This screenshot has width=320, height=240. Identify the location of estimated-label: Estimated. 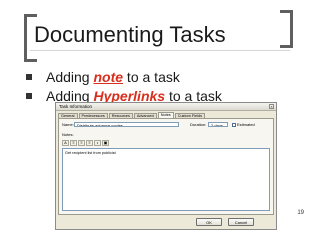
(246, 124).